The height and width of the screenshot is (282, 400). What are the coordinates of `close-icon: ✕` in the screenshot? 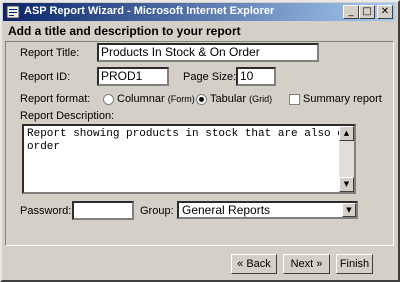 It's located at (385, 11).